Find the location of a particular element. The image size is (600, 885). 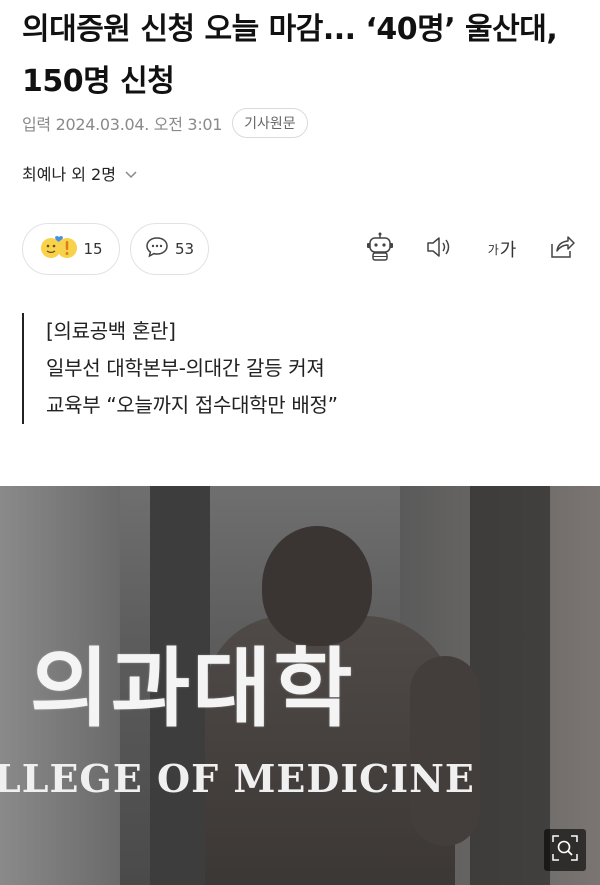

chevron-down-icon is located at coordinates (131, 173).